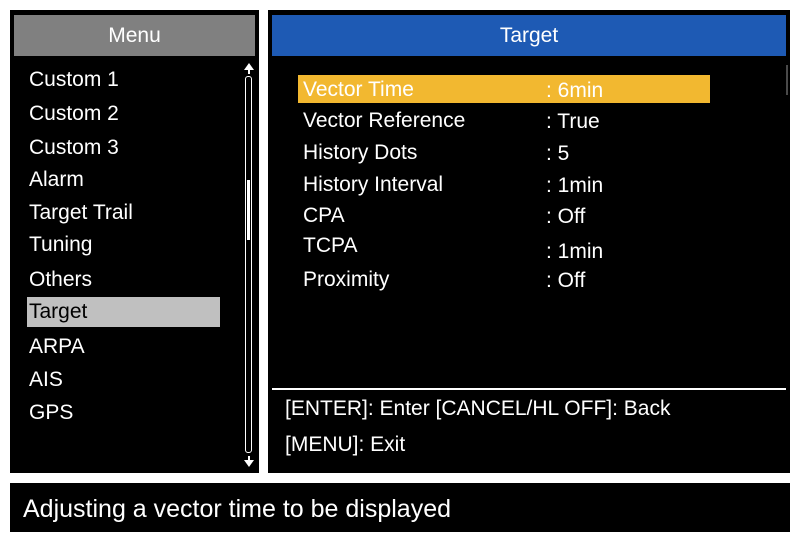 The width and height of the screenshot is (795, 537). What do you see at coordinates (123, 114) in the screenshot?
I see `menu-item-custom-2: Custom 2` at bounding box center [123, 114].